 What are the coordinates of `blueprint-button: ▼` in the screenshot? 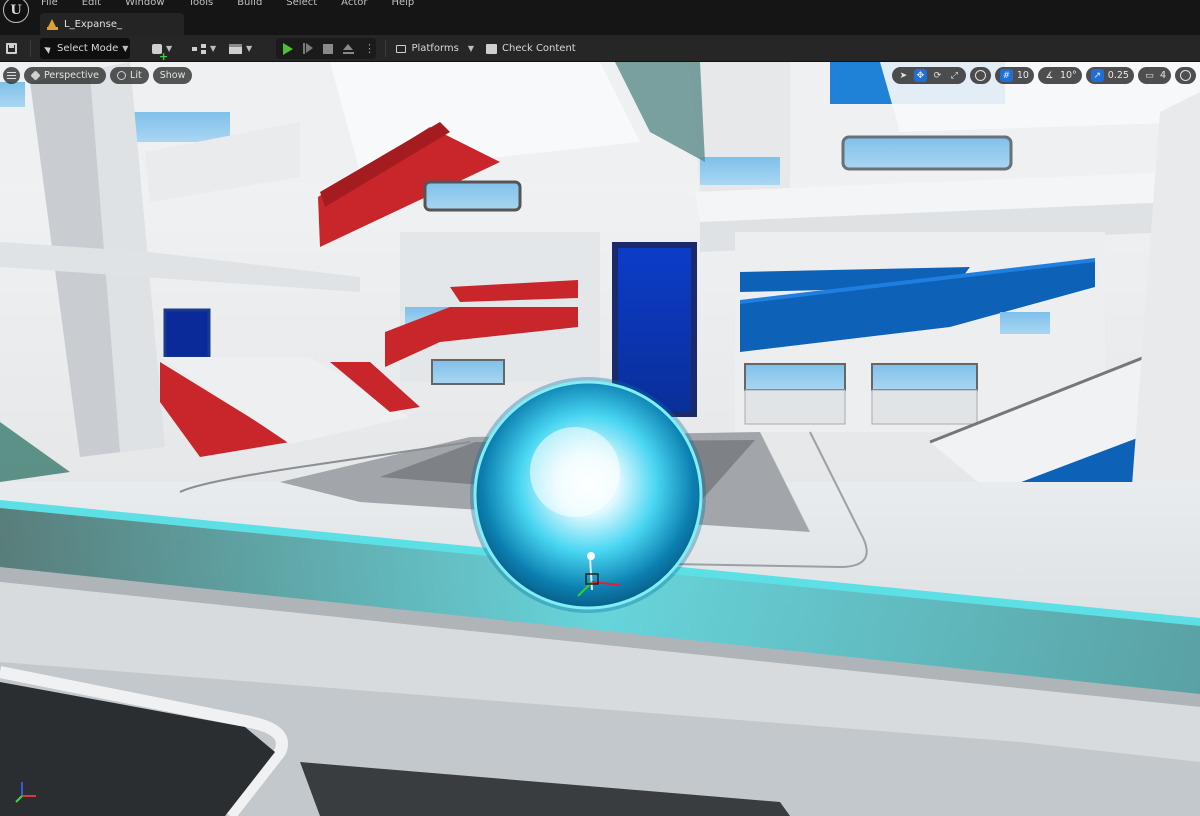 It's located at (205, 48).